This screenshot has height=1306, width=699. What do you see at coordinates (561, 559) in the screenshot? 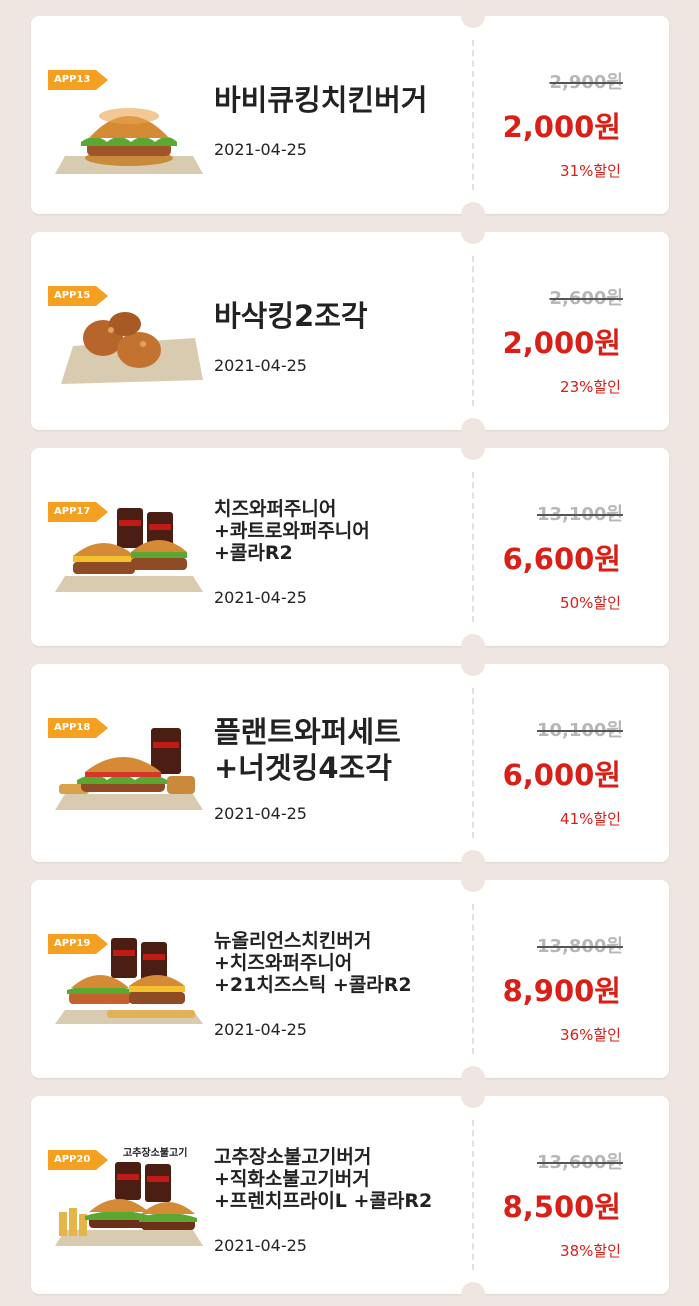
I see `sale-price: 6,600원` at bounding box center [561, 559].